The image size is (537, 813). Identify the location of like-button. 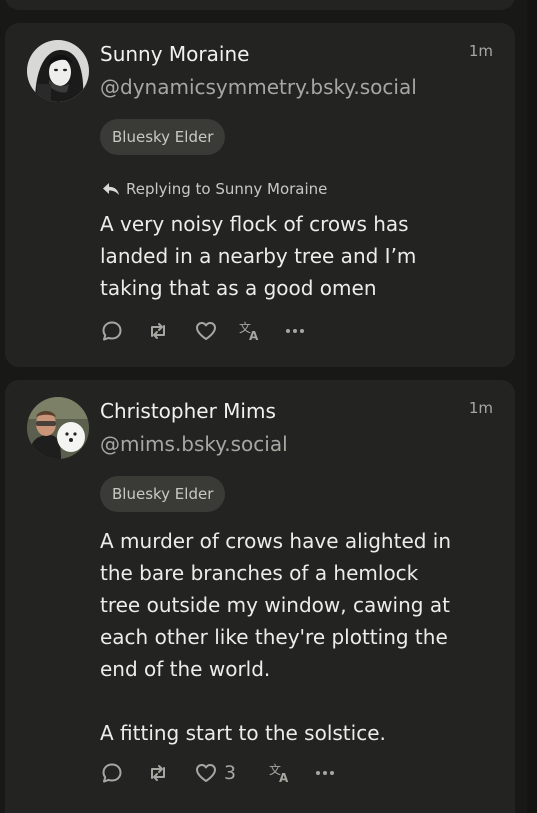
(216, 331).